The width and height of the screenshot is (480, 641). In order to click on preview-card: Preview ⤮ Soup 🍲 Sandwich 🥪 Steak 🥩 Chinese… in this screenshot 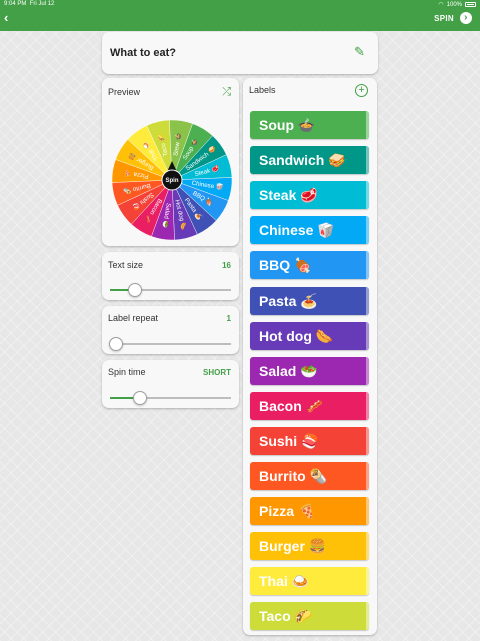, I will do `click(170, 162)`.